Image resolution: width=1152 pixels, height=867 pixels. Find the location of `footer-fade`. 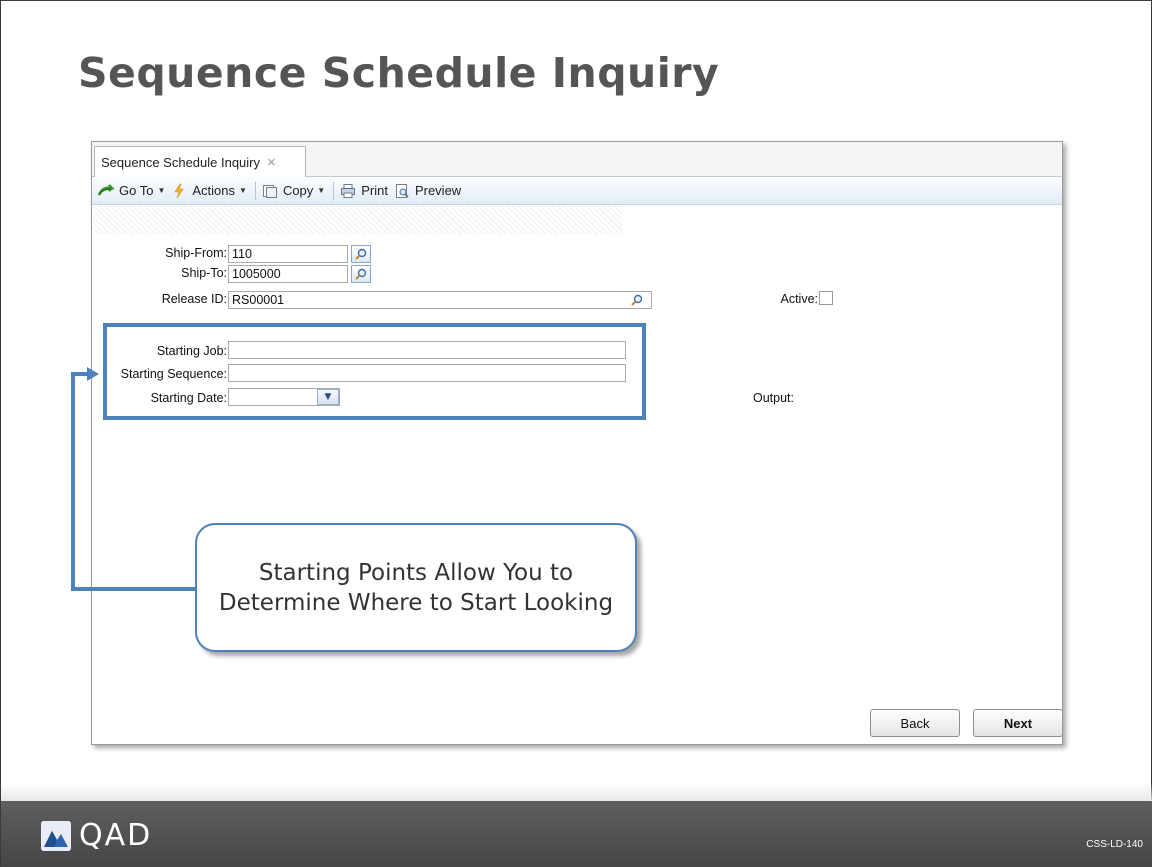

footer-fade is located at coordinates (576, 792).